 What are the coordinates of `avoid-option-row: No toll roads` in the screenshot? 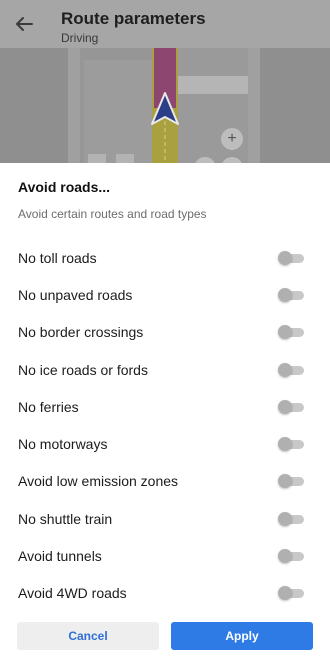 It's located at (165, 257).